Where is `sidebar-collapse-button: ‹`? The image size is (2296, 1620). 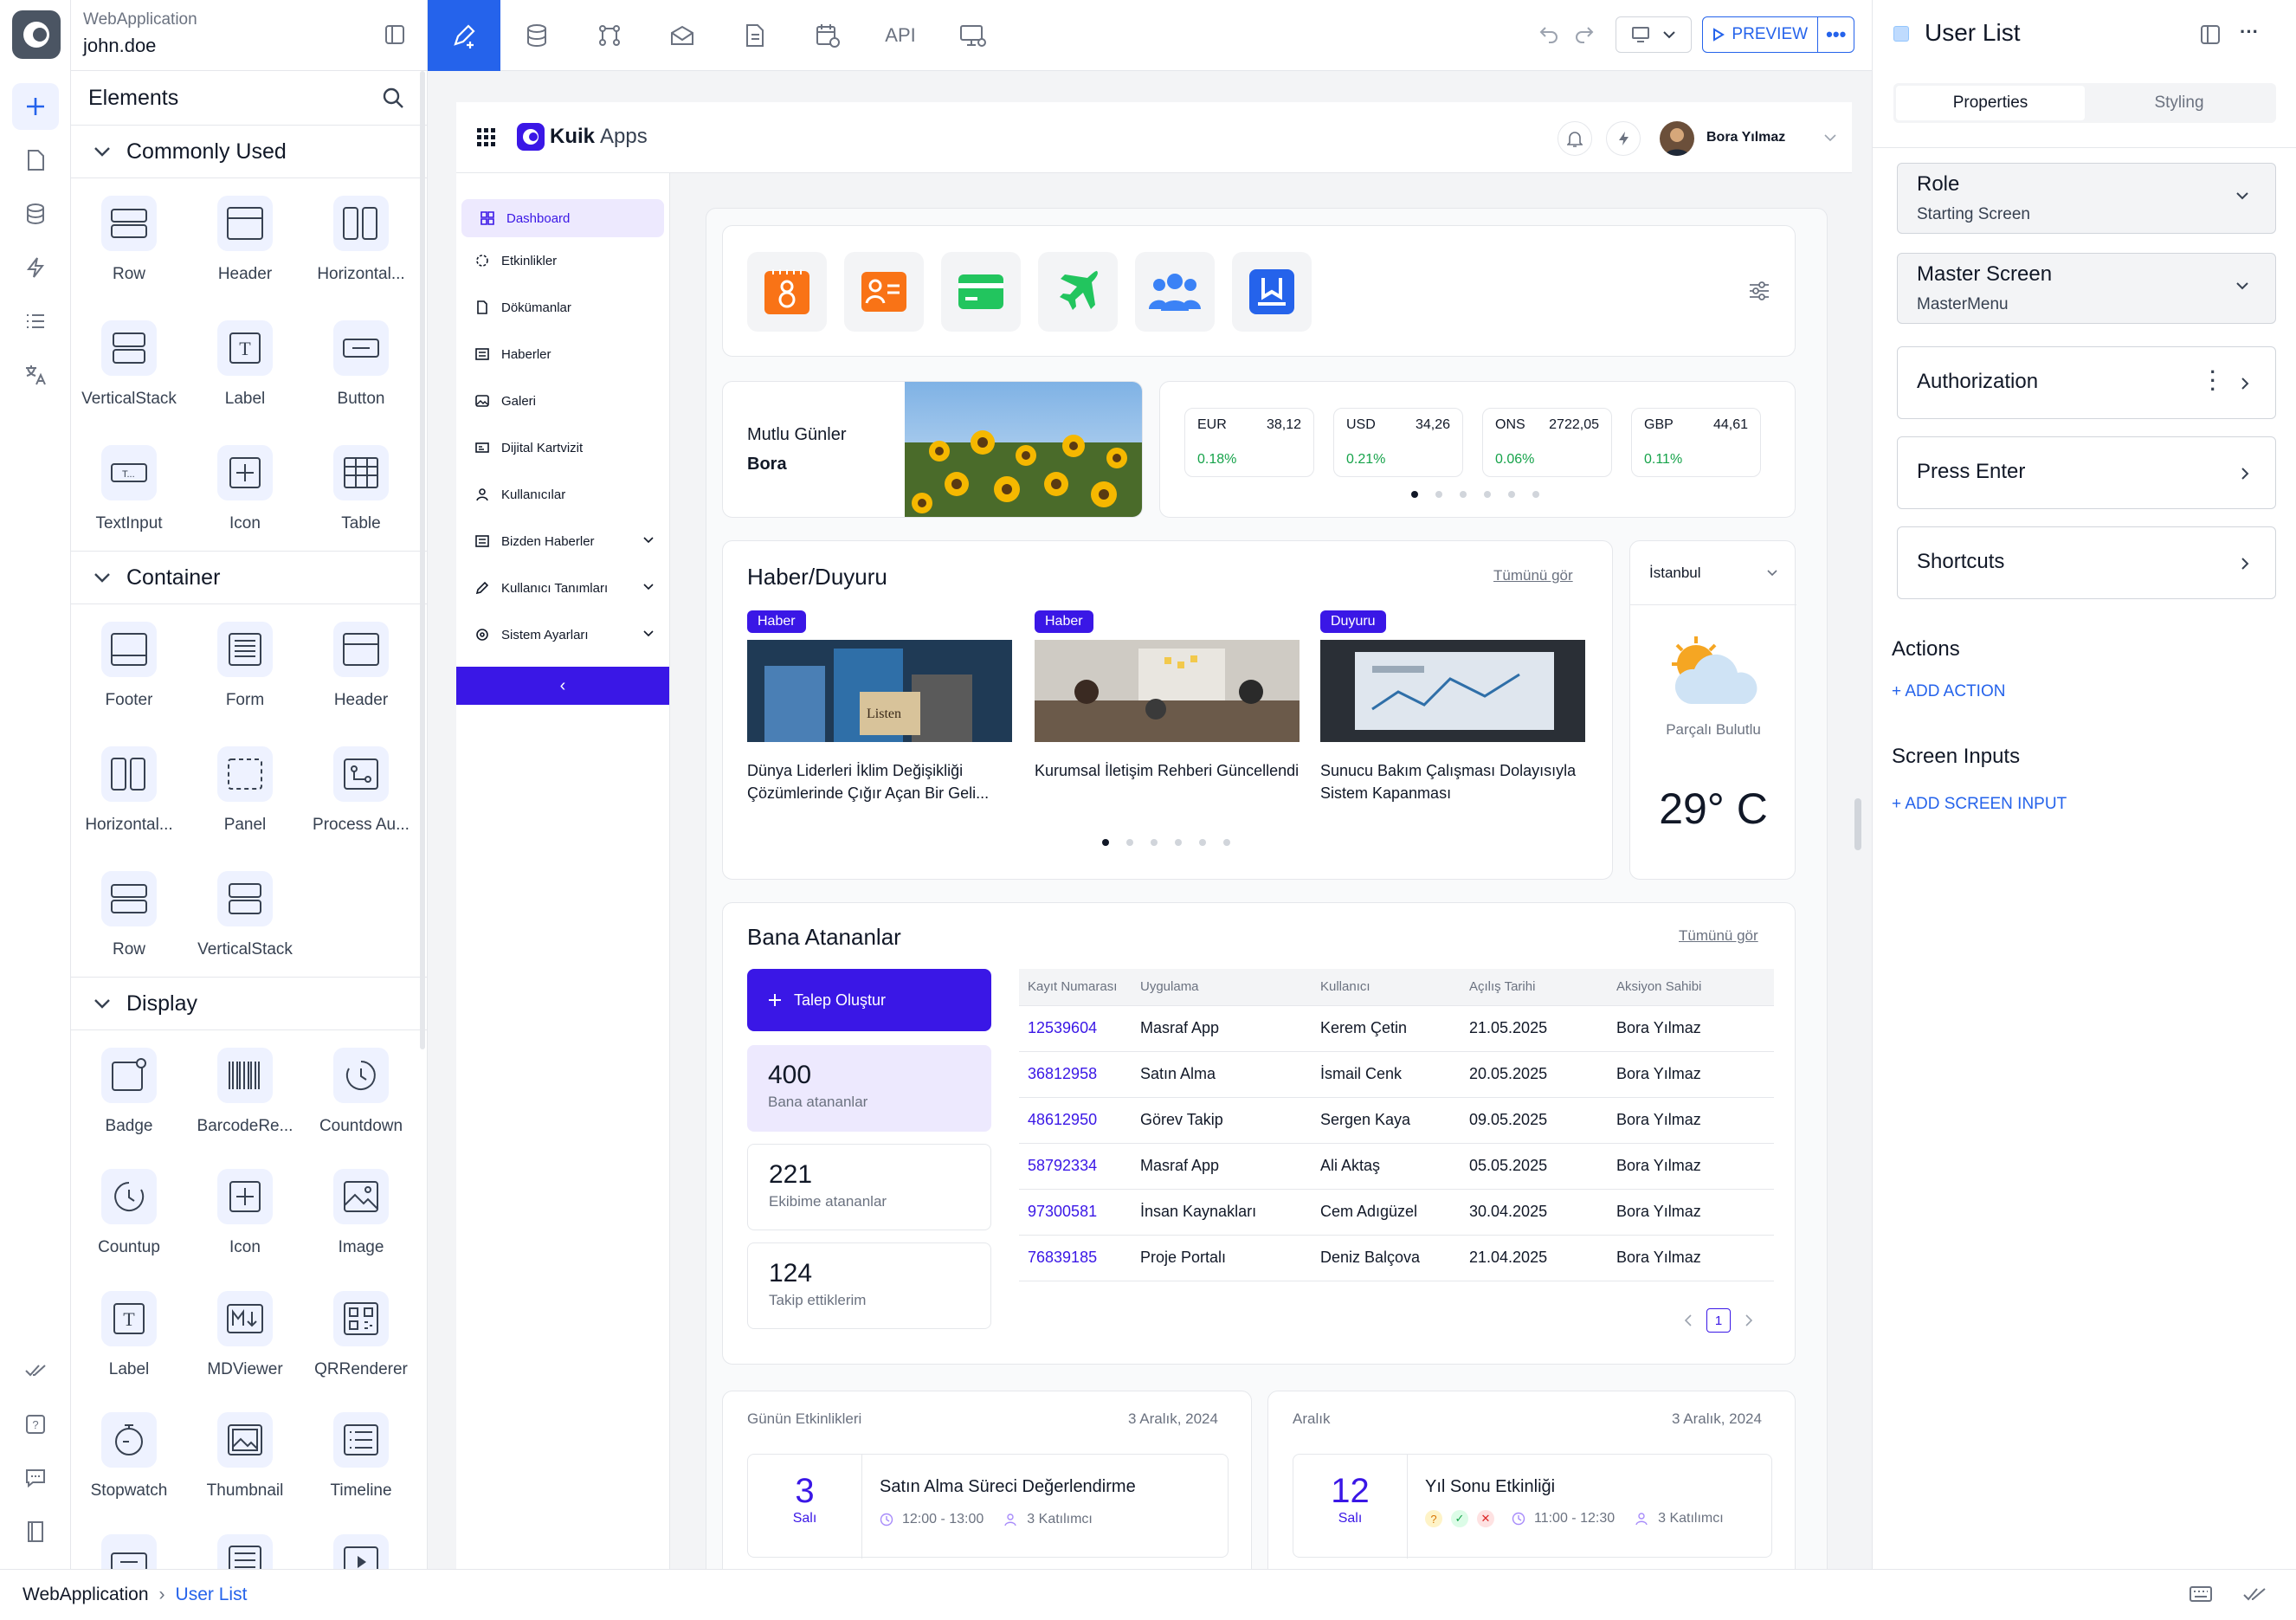
sidebar-collapse-button: ‹ is located at coordinates (562, 686).